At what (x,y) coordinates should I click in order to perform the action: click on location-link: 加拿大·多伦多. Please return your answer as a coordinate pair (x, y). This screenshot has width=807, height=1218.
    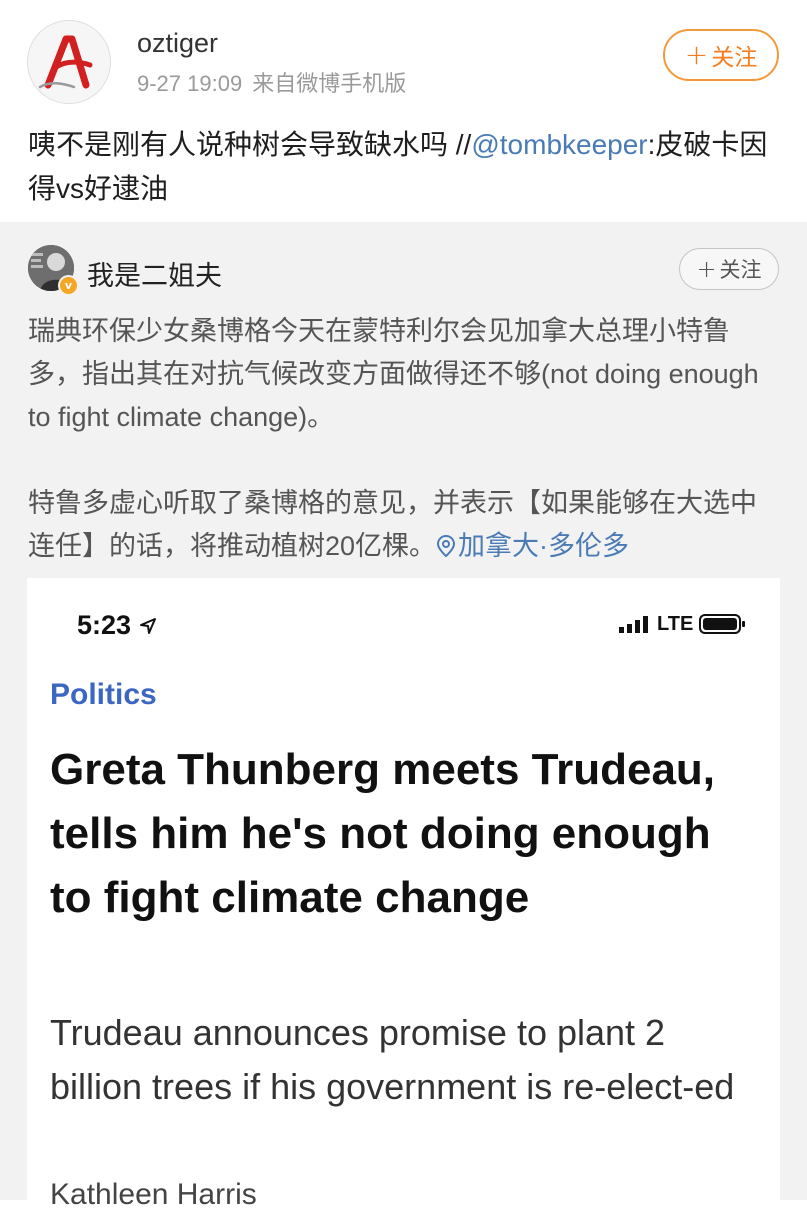
    Looking at the image, I should click on (532, 546).